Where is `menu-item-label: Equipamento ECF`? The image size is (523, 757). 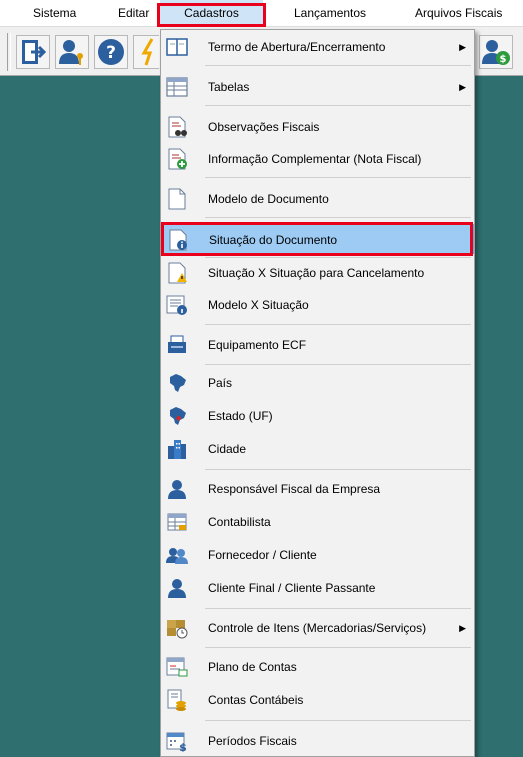
menu-item-label: Equipamento ECF is located at coordinates (257, 345).